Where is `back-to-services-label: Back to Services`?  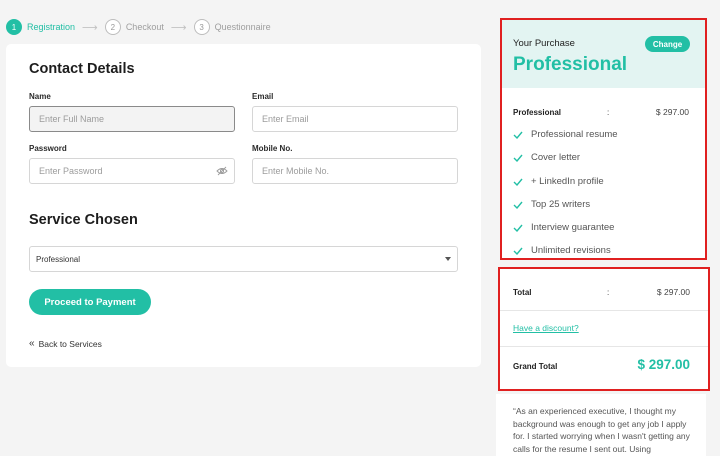
back-to-services-label: Back to Services is located at coordinates (70, 343).